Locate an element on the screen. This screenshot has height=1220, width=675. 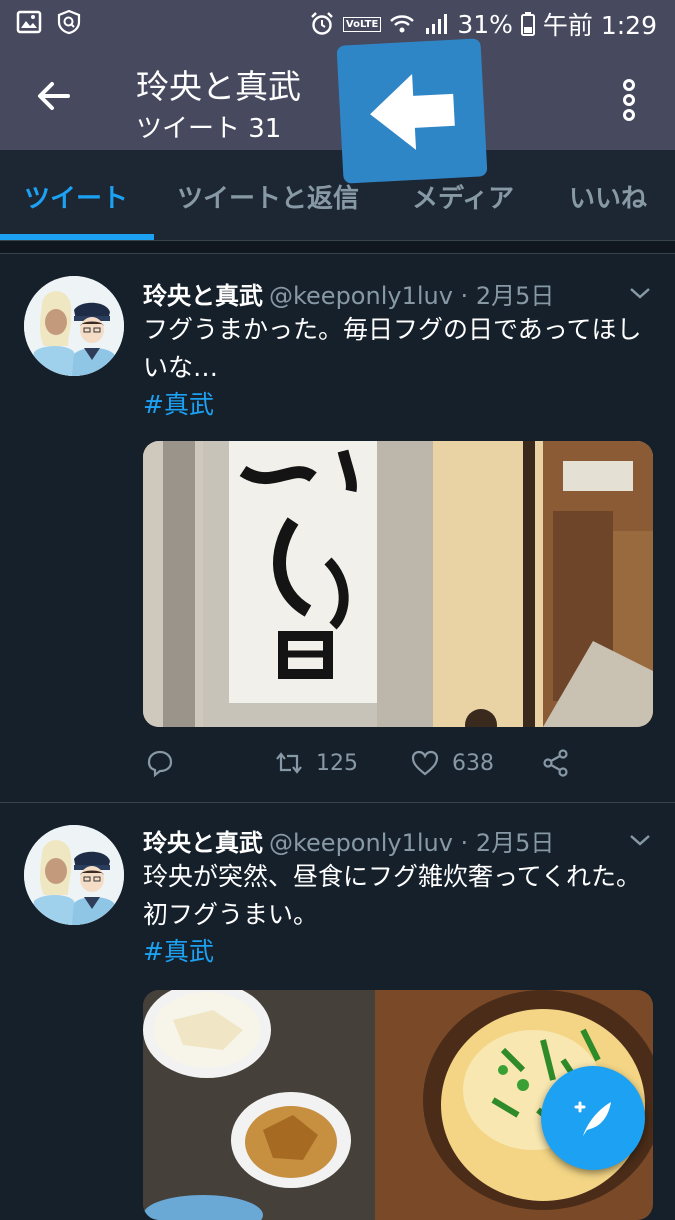
share-button is located at coordinates (556, 763).